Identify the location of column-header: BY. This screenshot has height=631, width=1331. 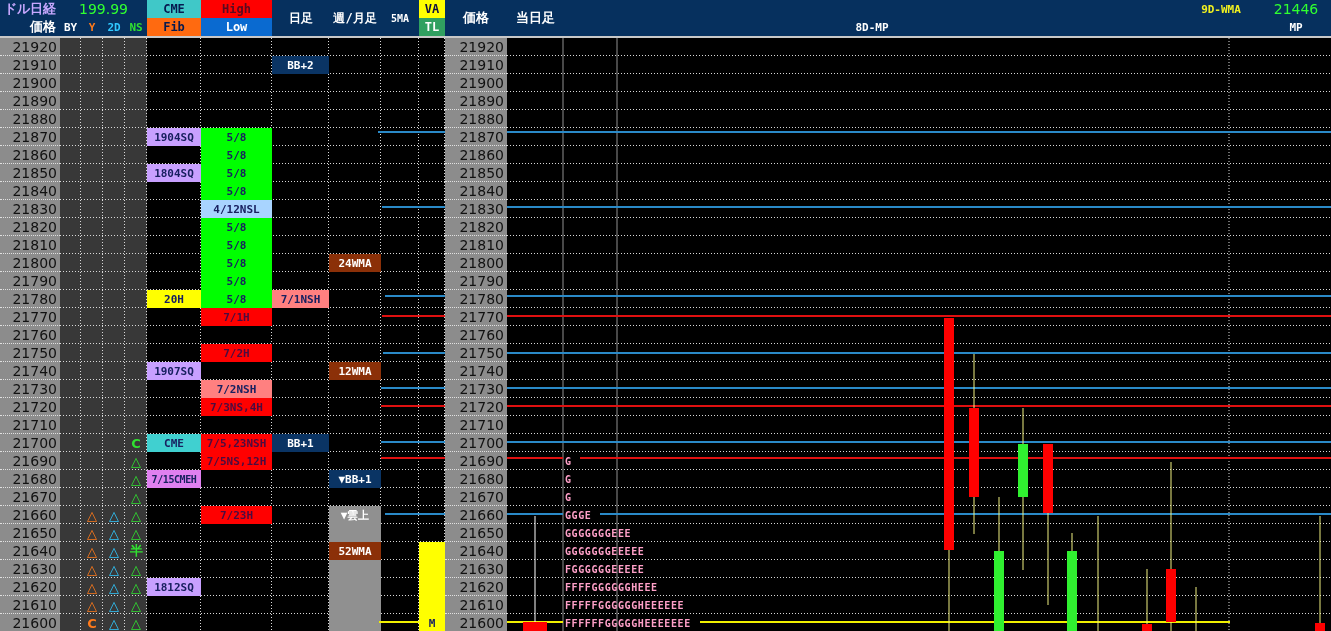
(70, 27).